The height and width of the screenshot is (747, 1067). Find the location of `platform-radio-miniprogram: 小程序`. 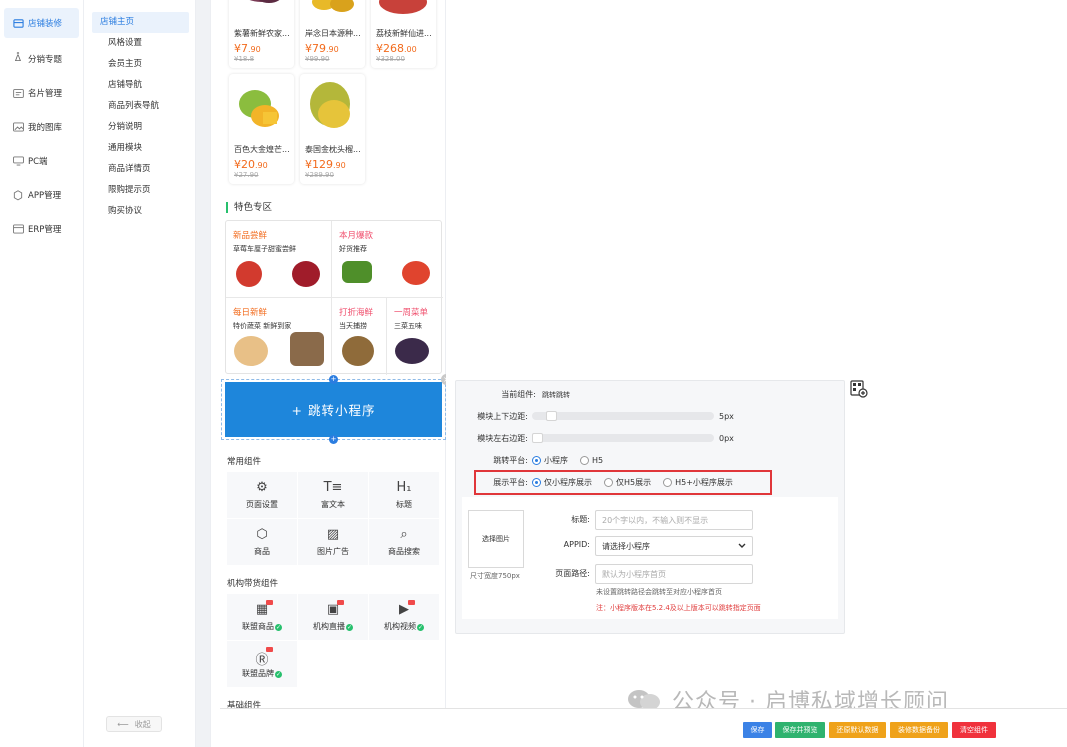

platform-radio-miniprogram: 小程序 is located at coordinates (550, 460).